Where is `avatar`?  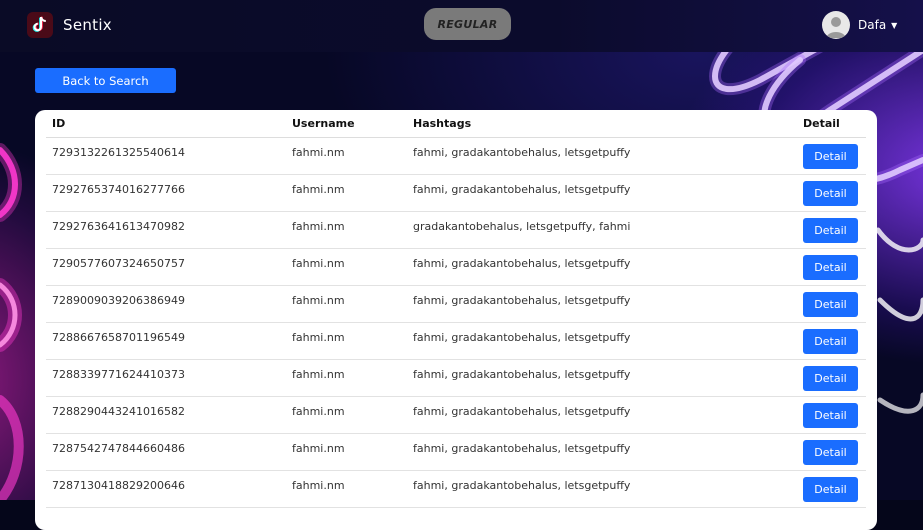 avatar is located at coordinates (836, 25).